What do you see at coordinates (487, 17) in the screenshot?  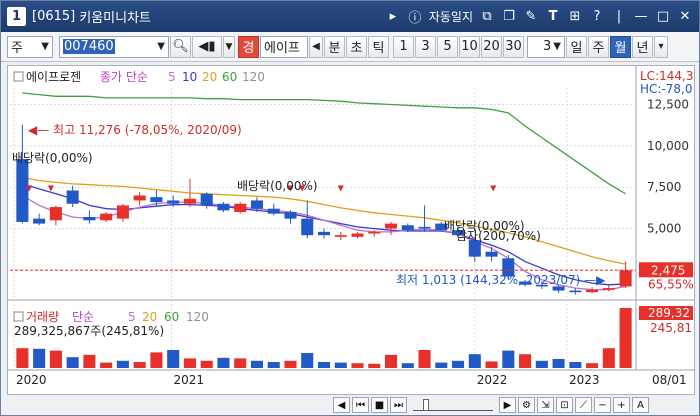 I see `link-icon: ⧉` at bounding box center [487, 17].